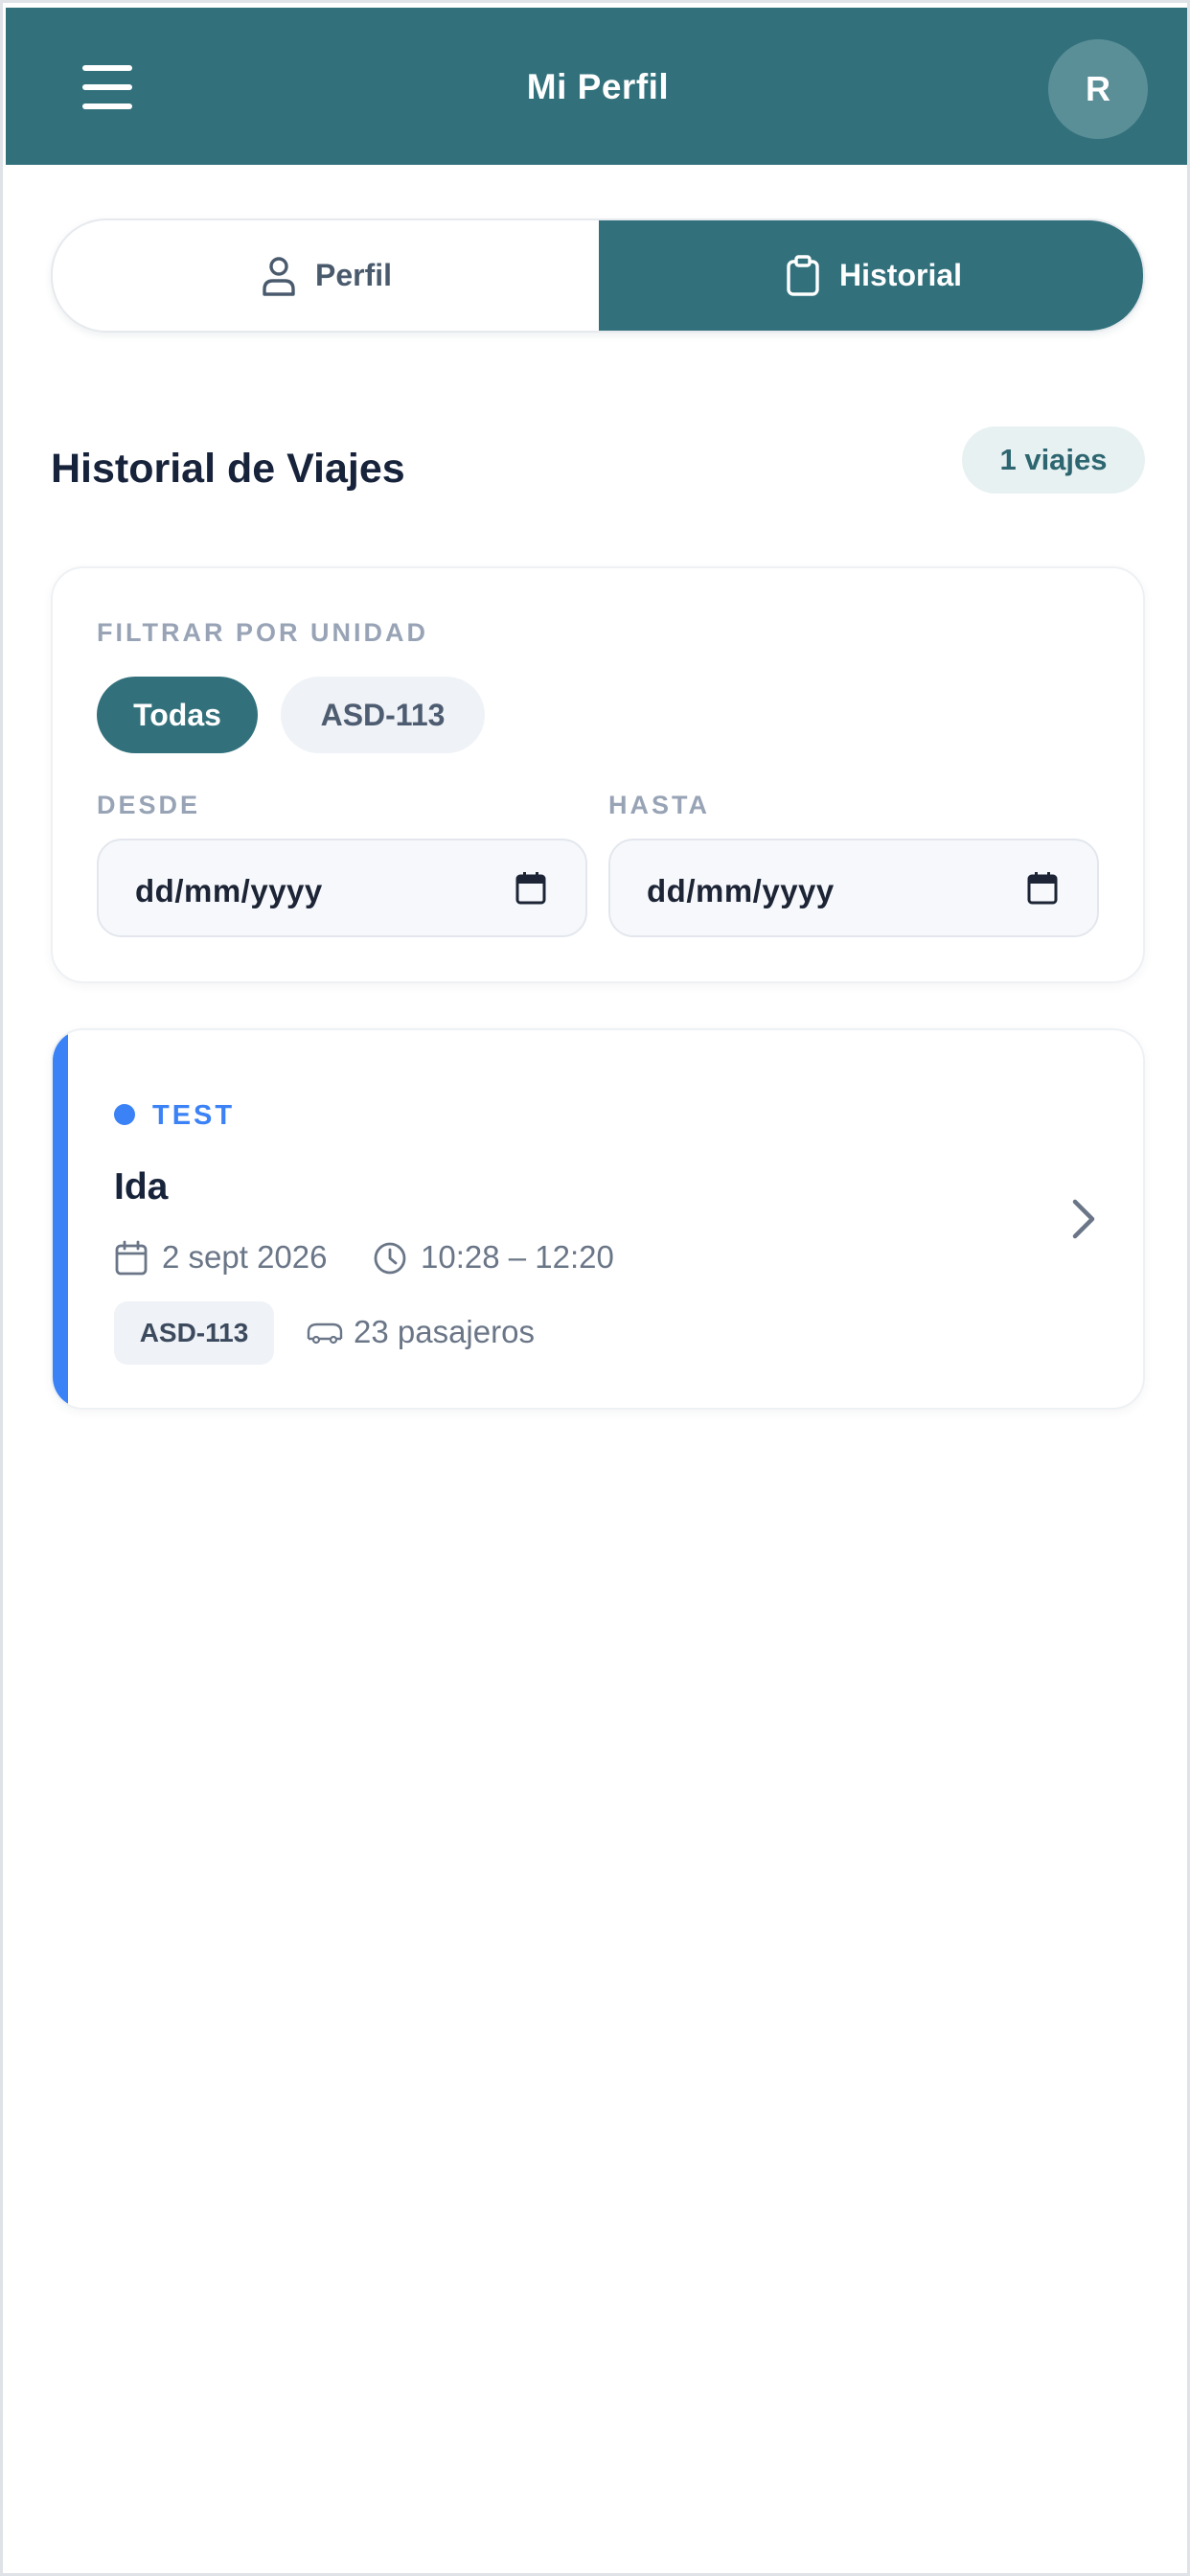 This screenshot has width=1190, height=2576. What do you see at coordinates (279, 276) in the screenshot?
I see `user-icon` at bounding box center [279, 276].